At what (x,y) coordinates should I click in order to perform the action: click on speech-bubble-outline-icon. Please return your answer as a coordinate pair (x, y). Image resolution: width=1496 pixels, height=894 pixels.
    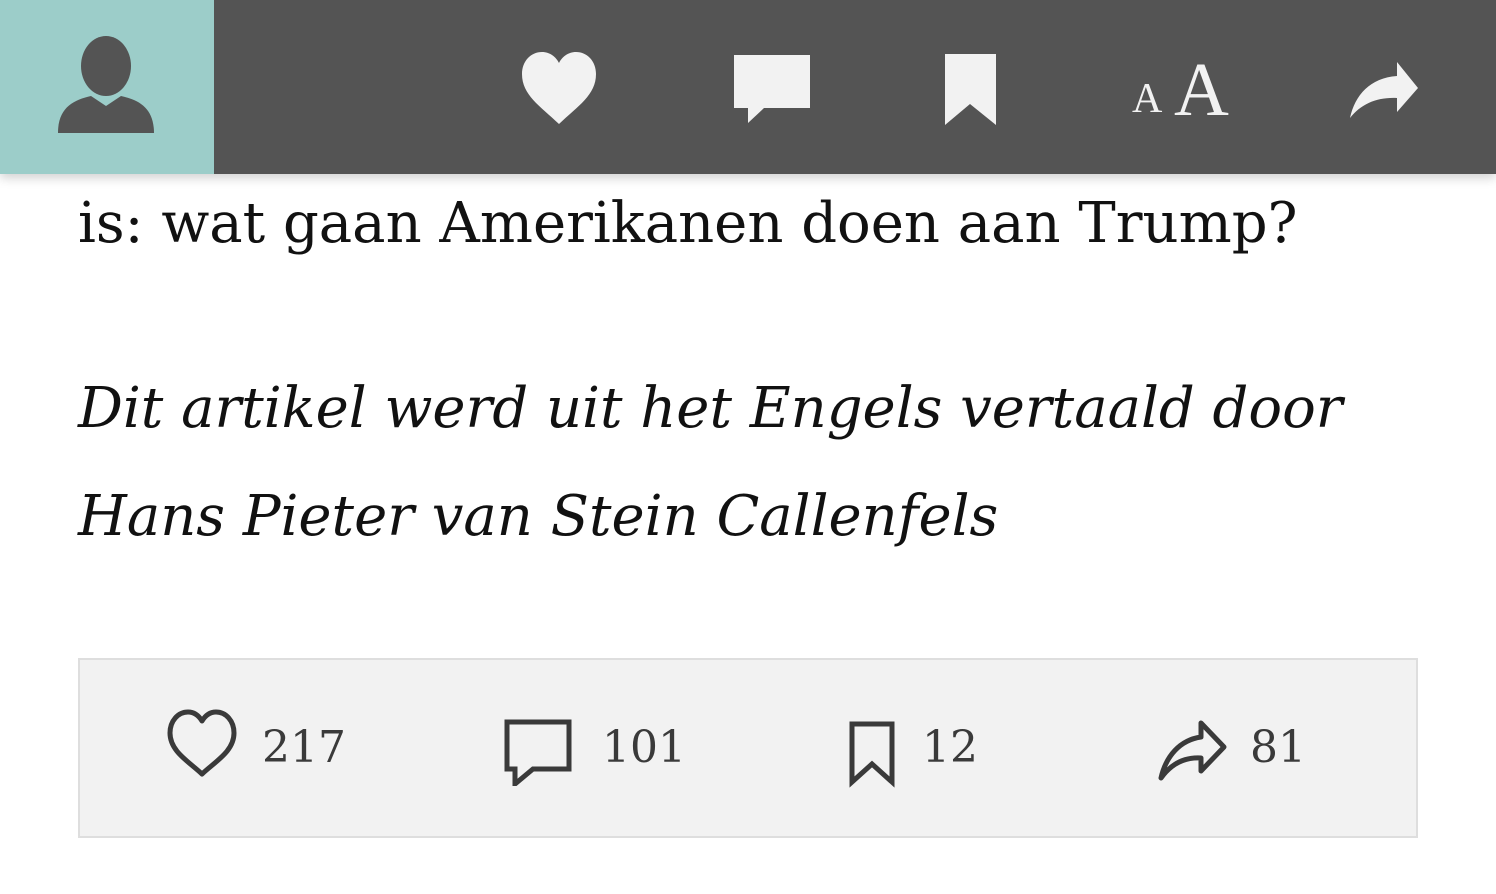
    Looking at the image, I should click on (538, 752).